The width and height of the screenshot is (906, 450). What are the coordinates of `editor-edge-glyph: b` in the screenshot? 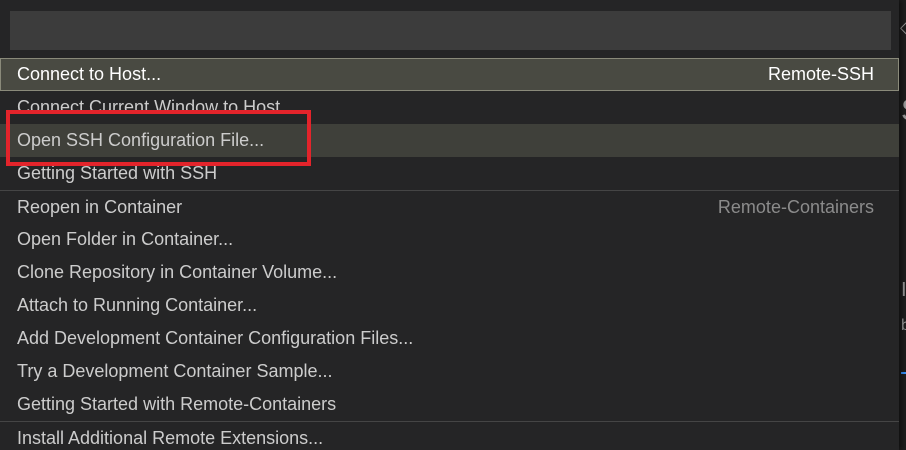 It's located at (903, 325).